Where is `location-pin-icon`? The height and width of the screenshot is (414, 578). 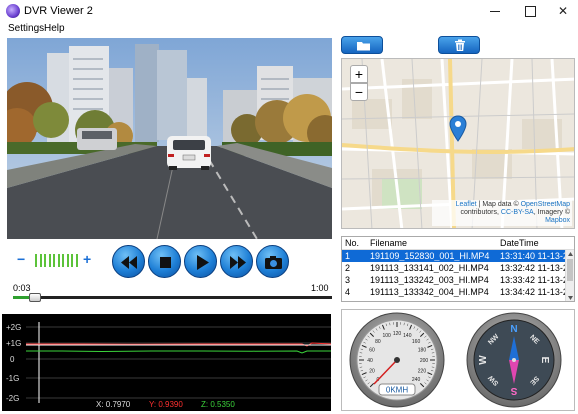
location-pin-icon is located at coordinates (458, 129).